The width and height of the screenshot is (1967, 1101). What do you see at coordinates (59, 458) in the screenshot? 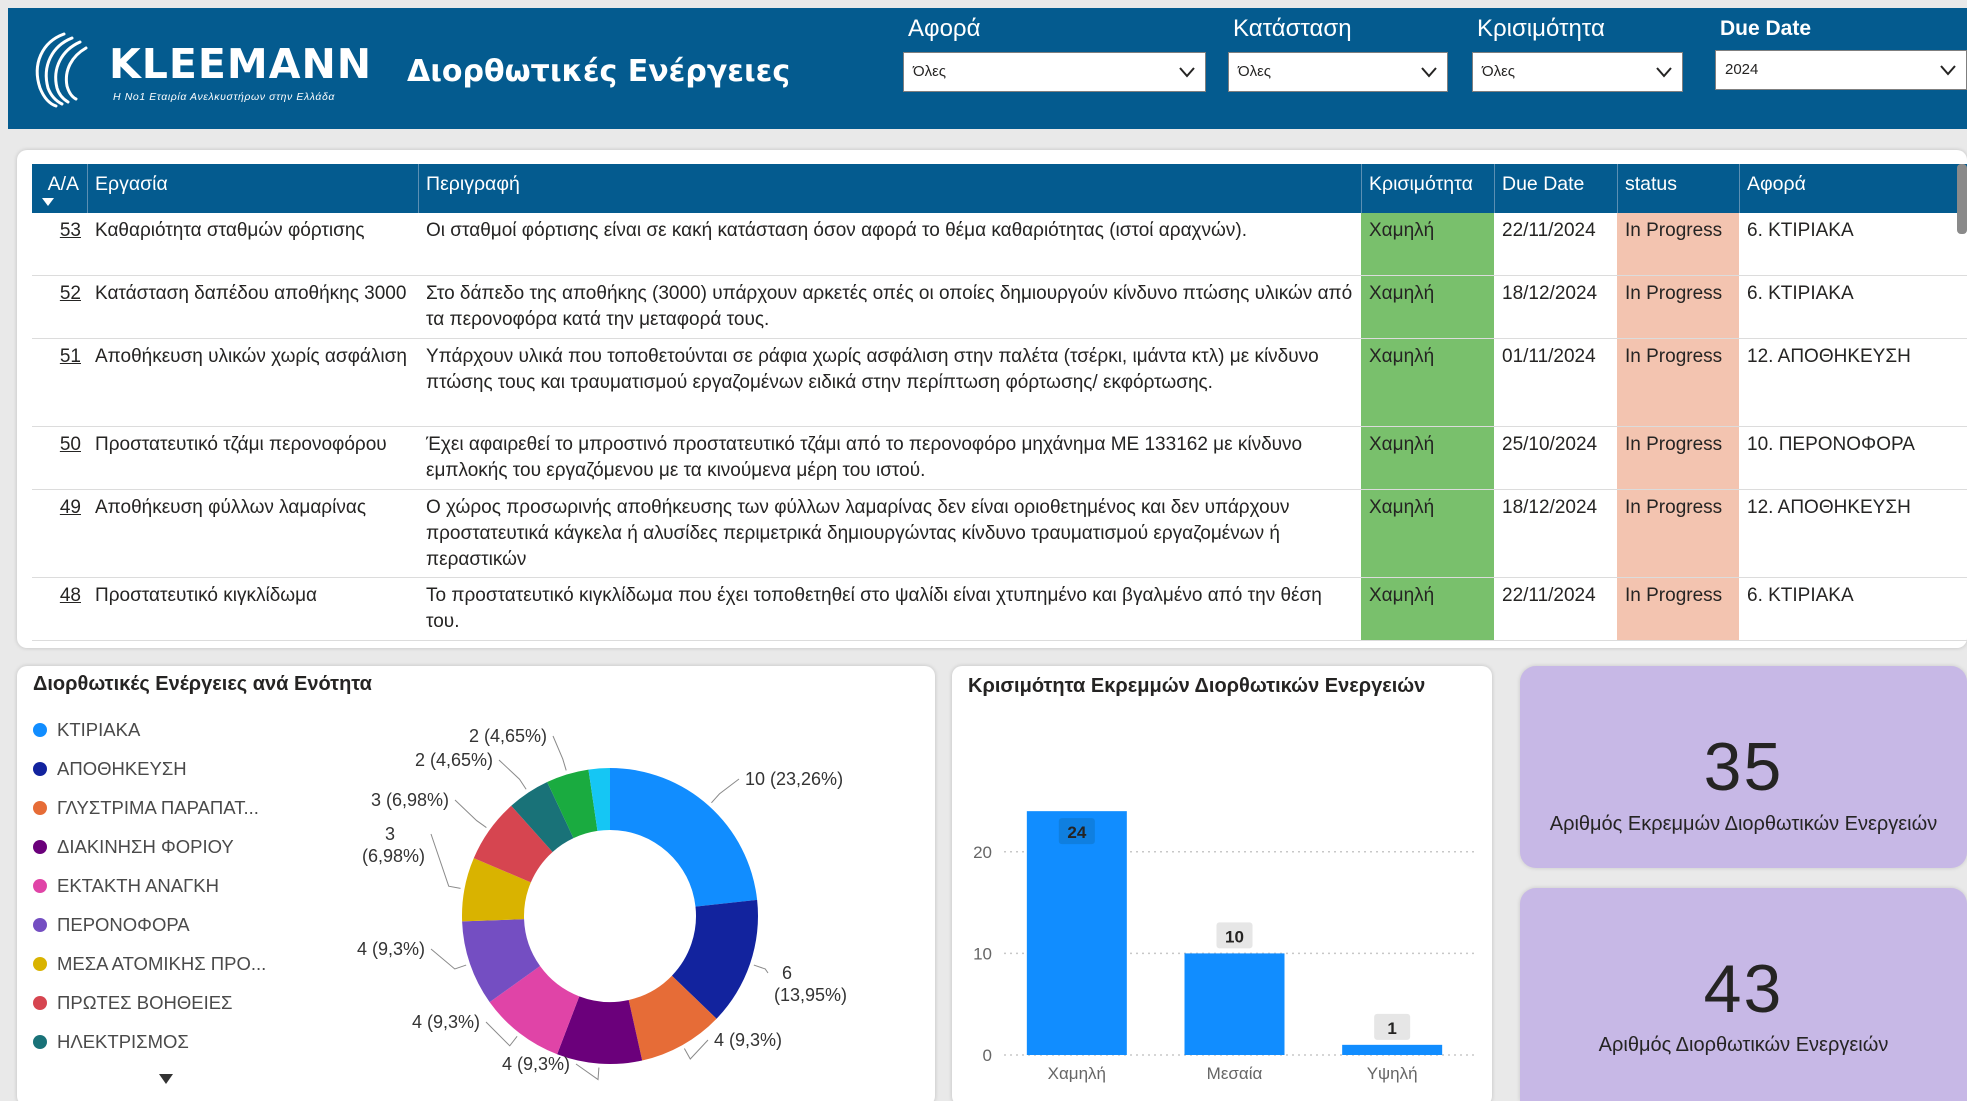
I see `row-number-link: 50` at bounding box center [59, 458].